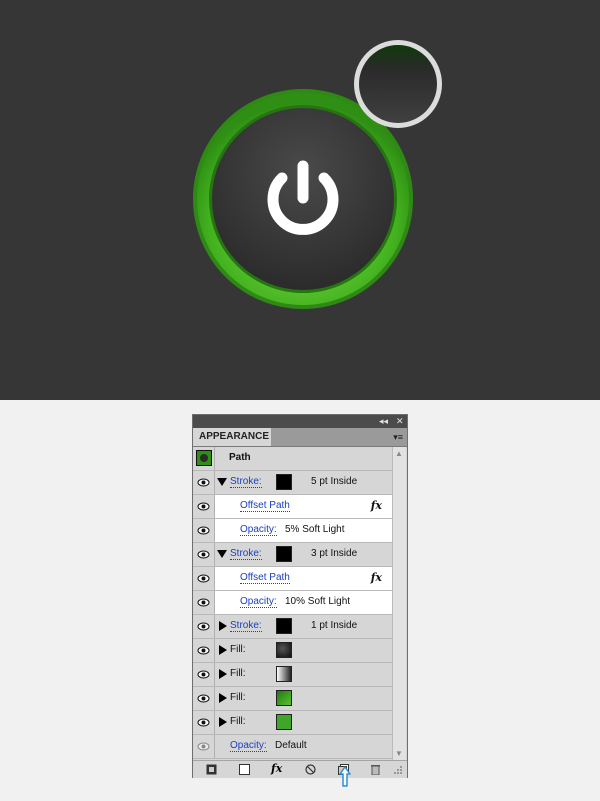 This screenshot has width=600, height=801. Describe the element at coordinates (334, 625) in the screenshot. I see `stroke-value: 1 pt Inside` at that location.